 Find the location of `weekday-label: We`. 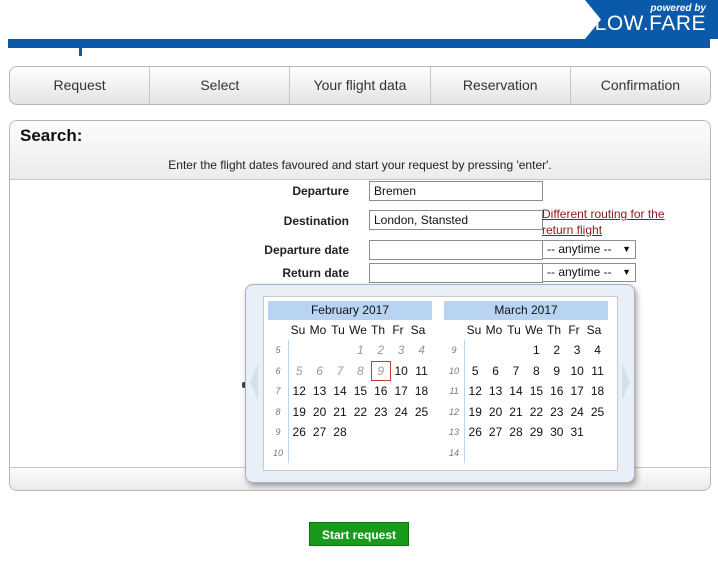

weekday-label: We is located at coordinates (534, 330).